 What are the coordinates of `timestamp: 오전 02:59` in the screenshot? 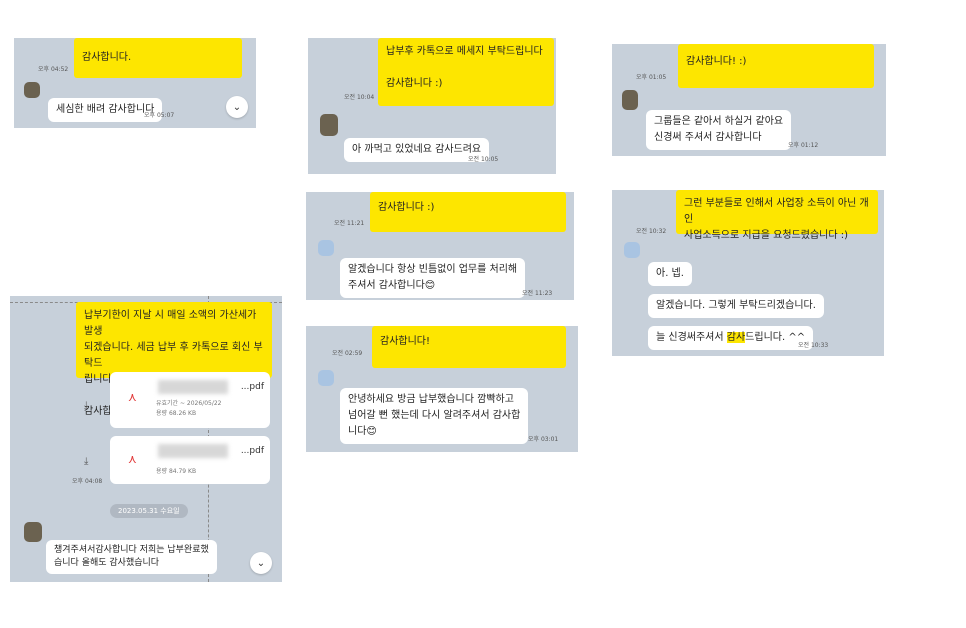 It's located at (347, 353).